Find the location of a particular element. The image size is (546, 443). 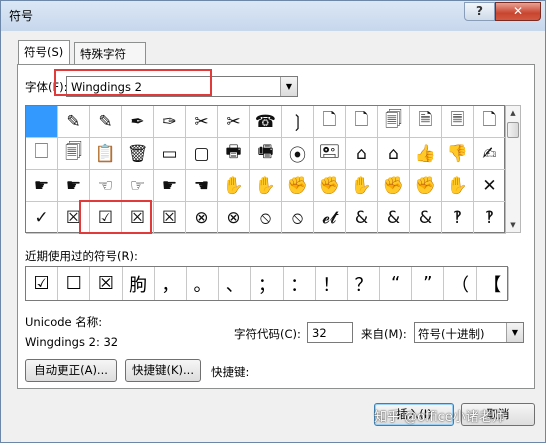

shortcut-label: 快捷键: is located at coordinates (230, 372).